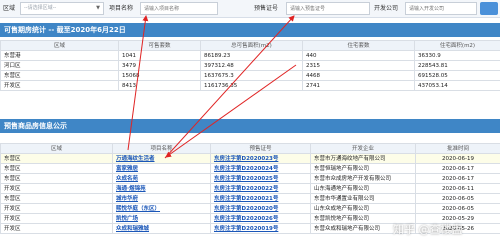  I want to click on table-cell: 东房注字第D2020020号, so click(260, 208).